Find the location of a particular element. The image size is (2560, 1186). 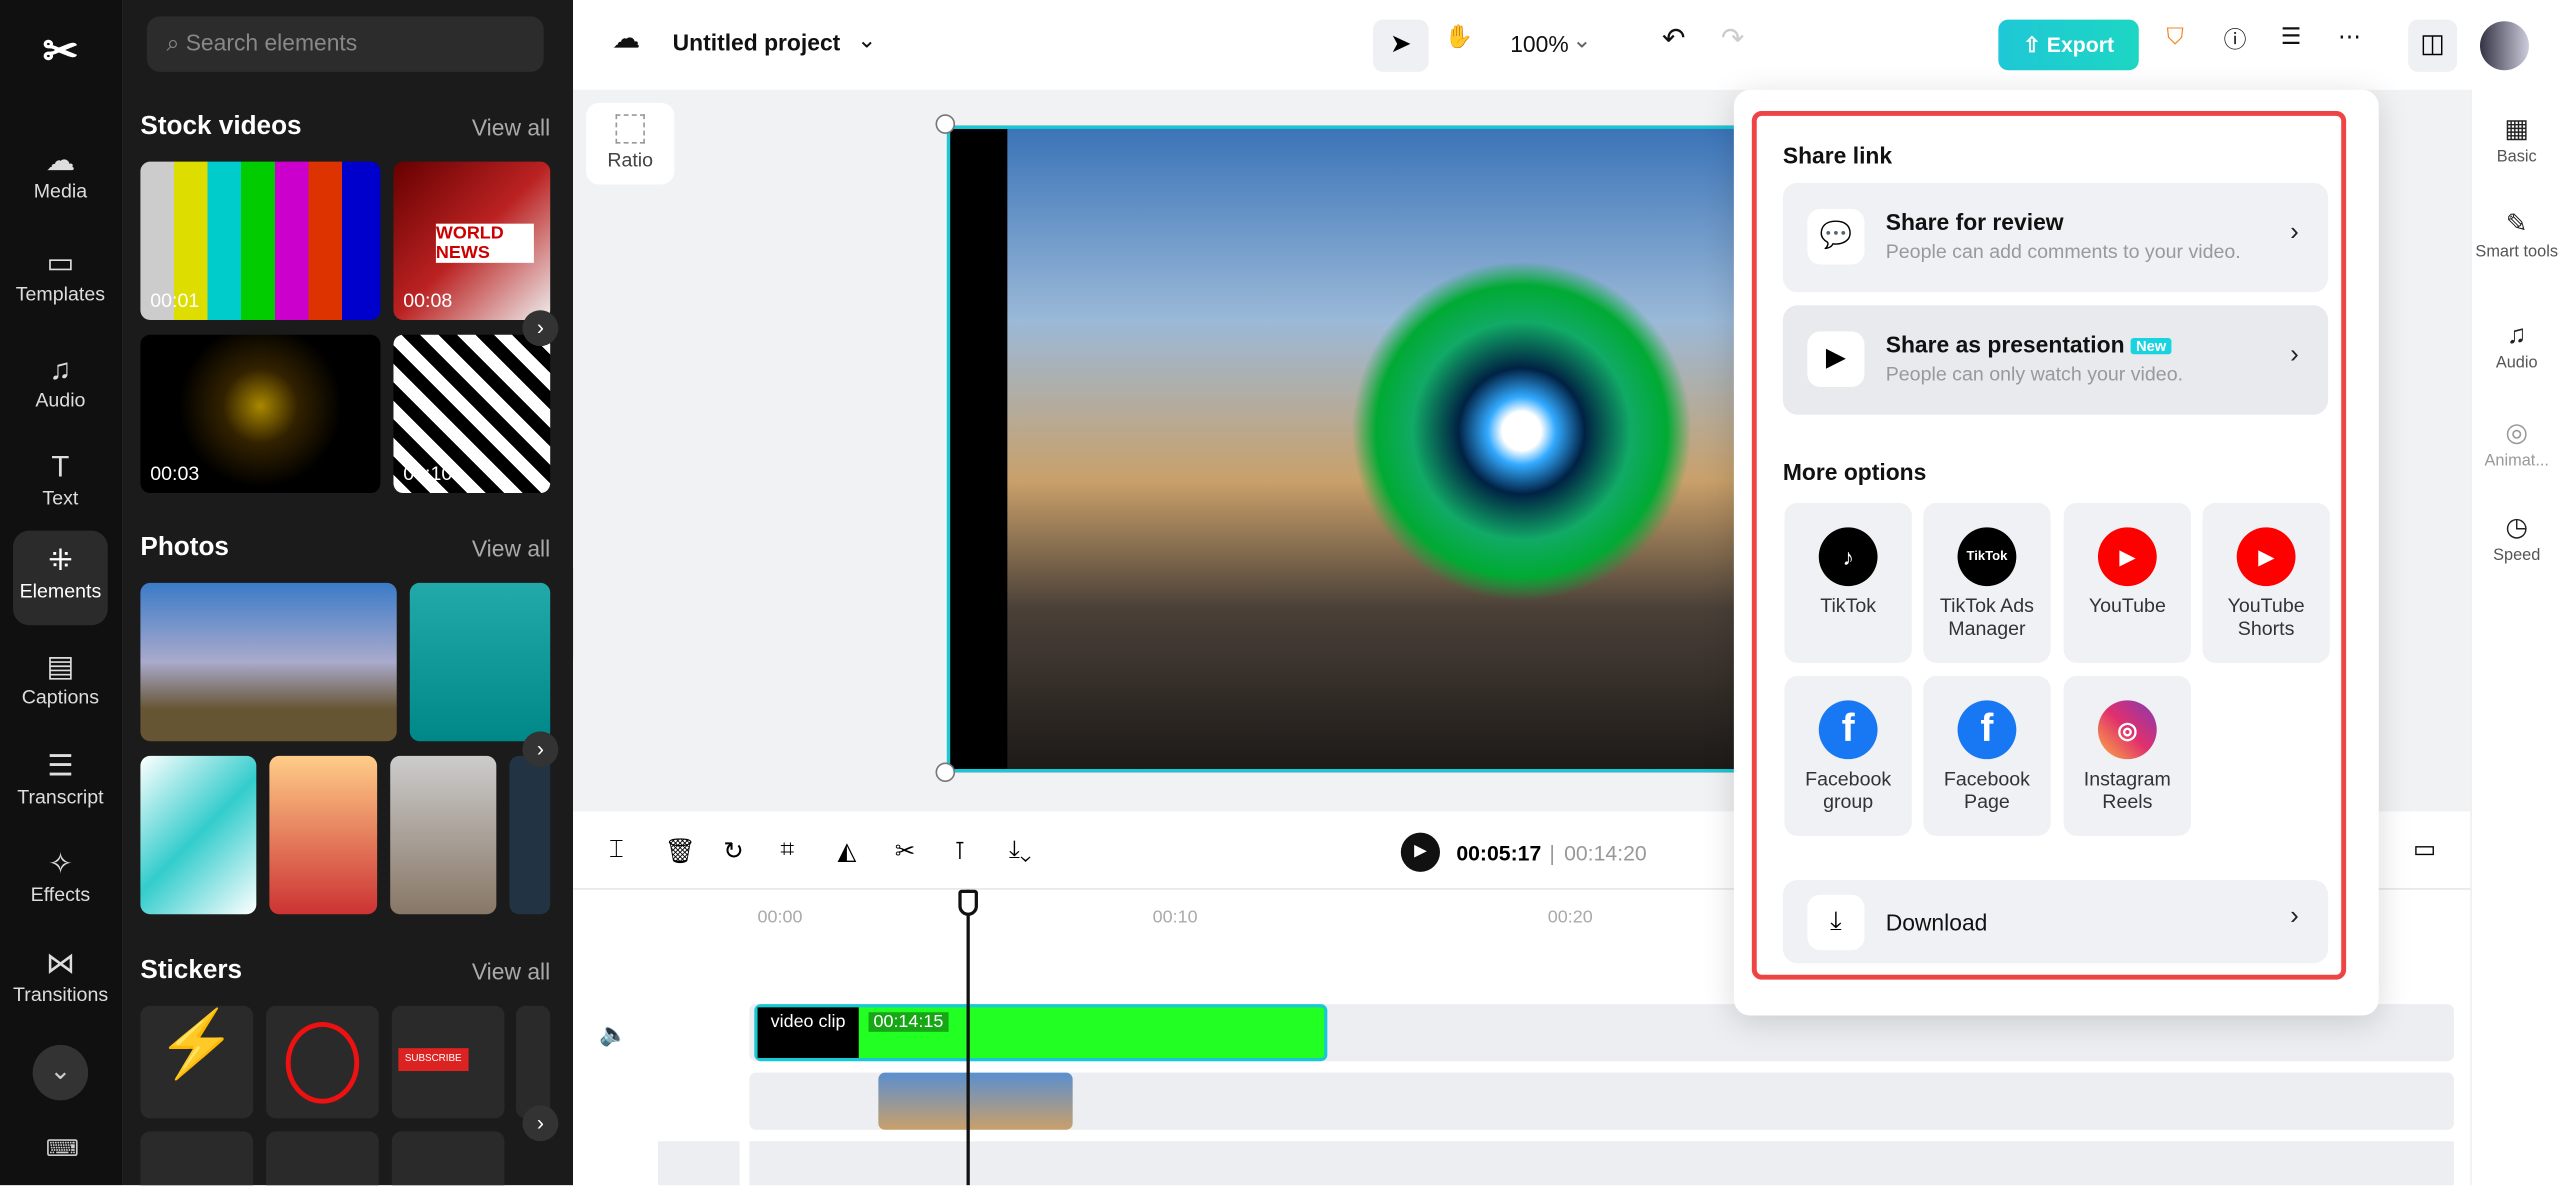

video-thumb: 00:03 is located at coordinates (260, 414).